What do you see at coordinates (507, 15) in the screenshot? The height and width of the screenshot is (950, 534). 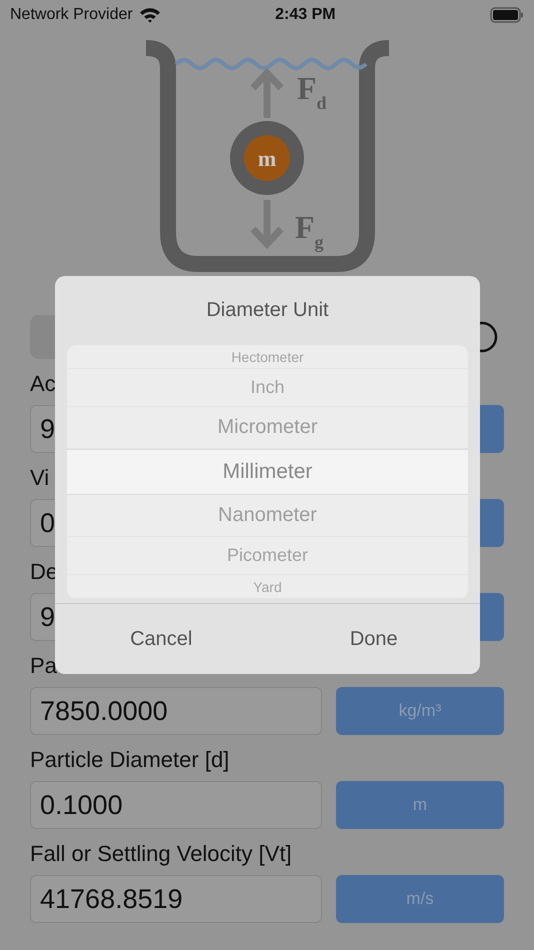 I see `battery-icon` at bounding box center [507, 15].